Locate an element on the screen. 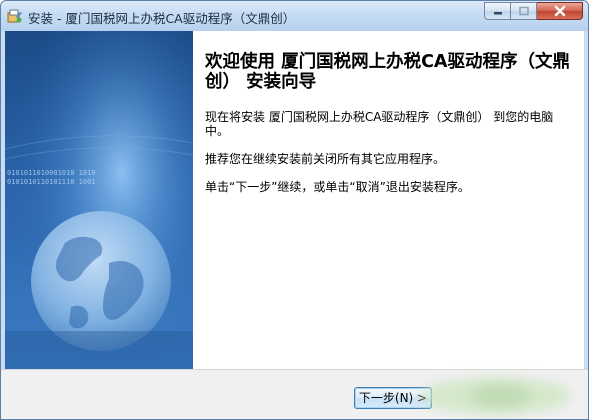 The image size is (589, 420). welcome-heading: 欢迎使用 厦门国税网上办税CA驱动程序（文鼎创） 安装向导 is located at coordinates (387, 72).